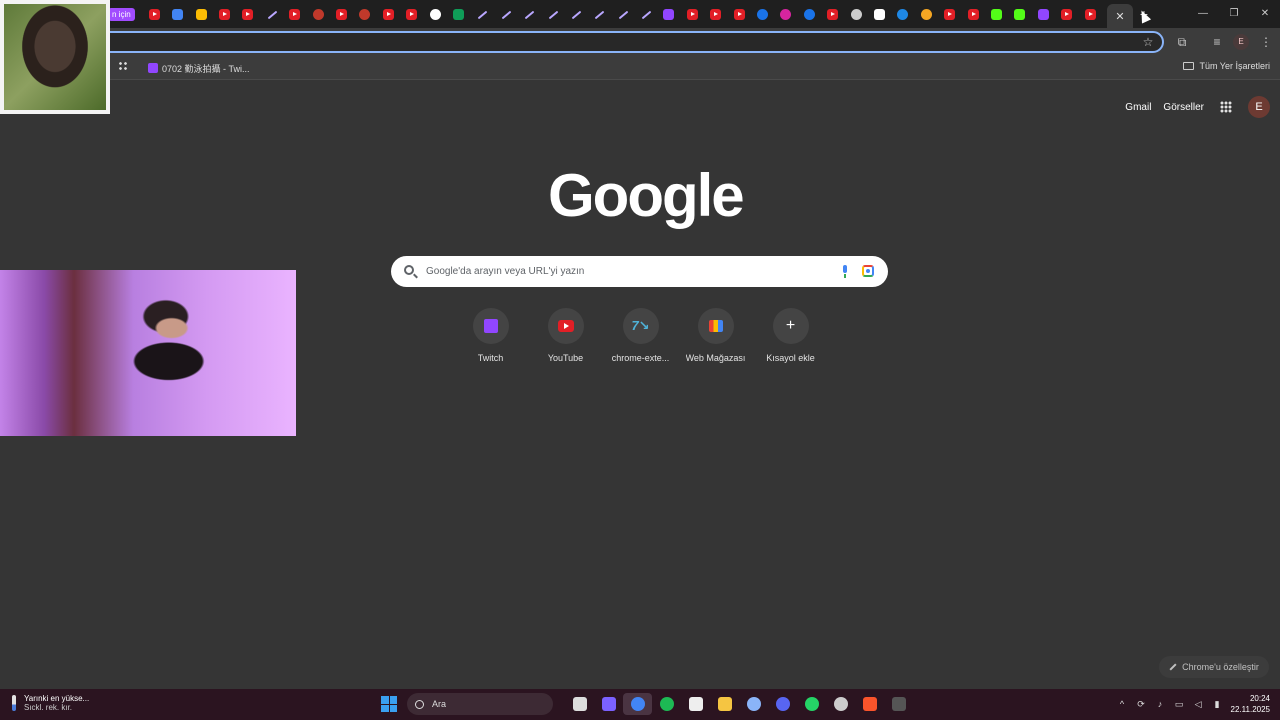  Describe the element at coordinates (1266, 42) in the screenshot. I see `menu-icon: ⋮` at that location.